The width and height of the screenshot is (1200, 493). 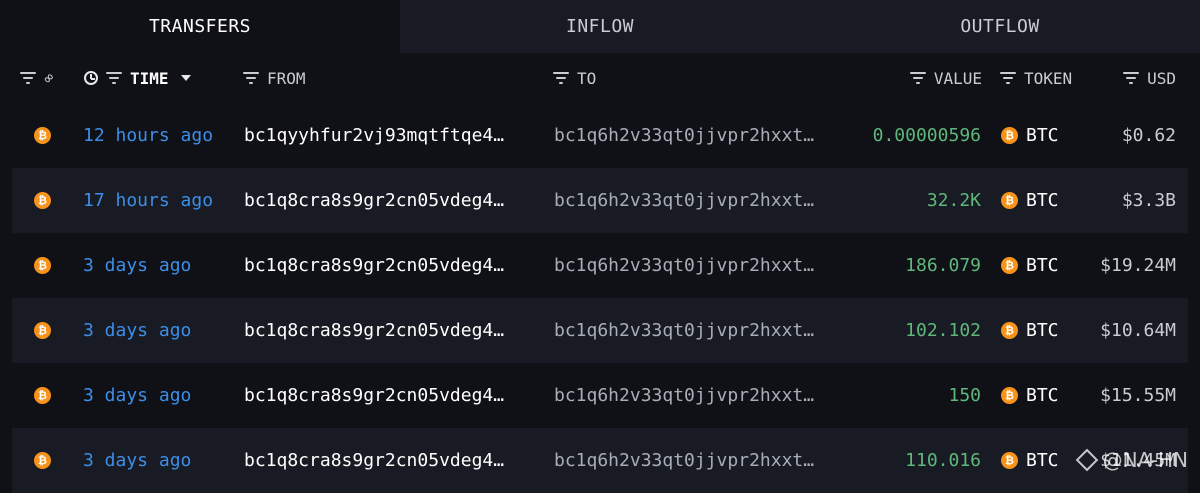 I want to click on tab-inflow: INFLOW, so click(x=600, y=26).